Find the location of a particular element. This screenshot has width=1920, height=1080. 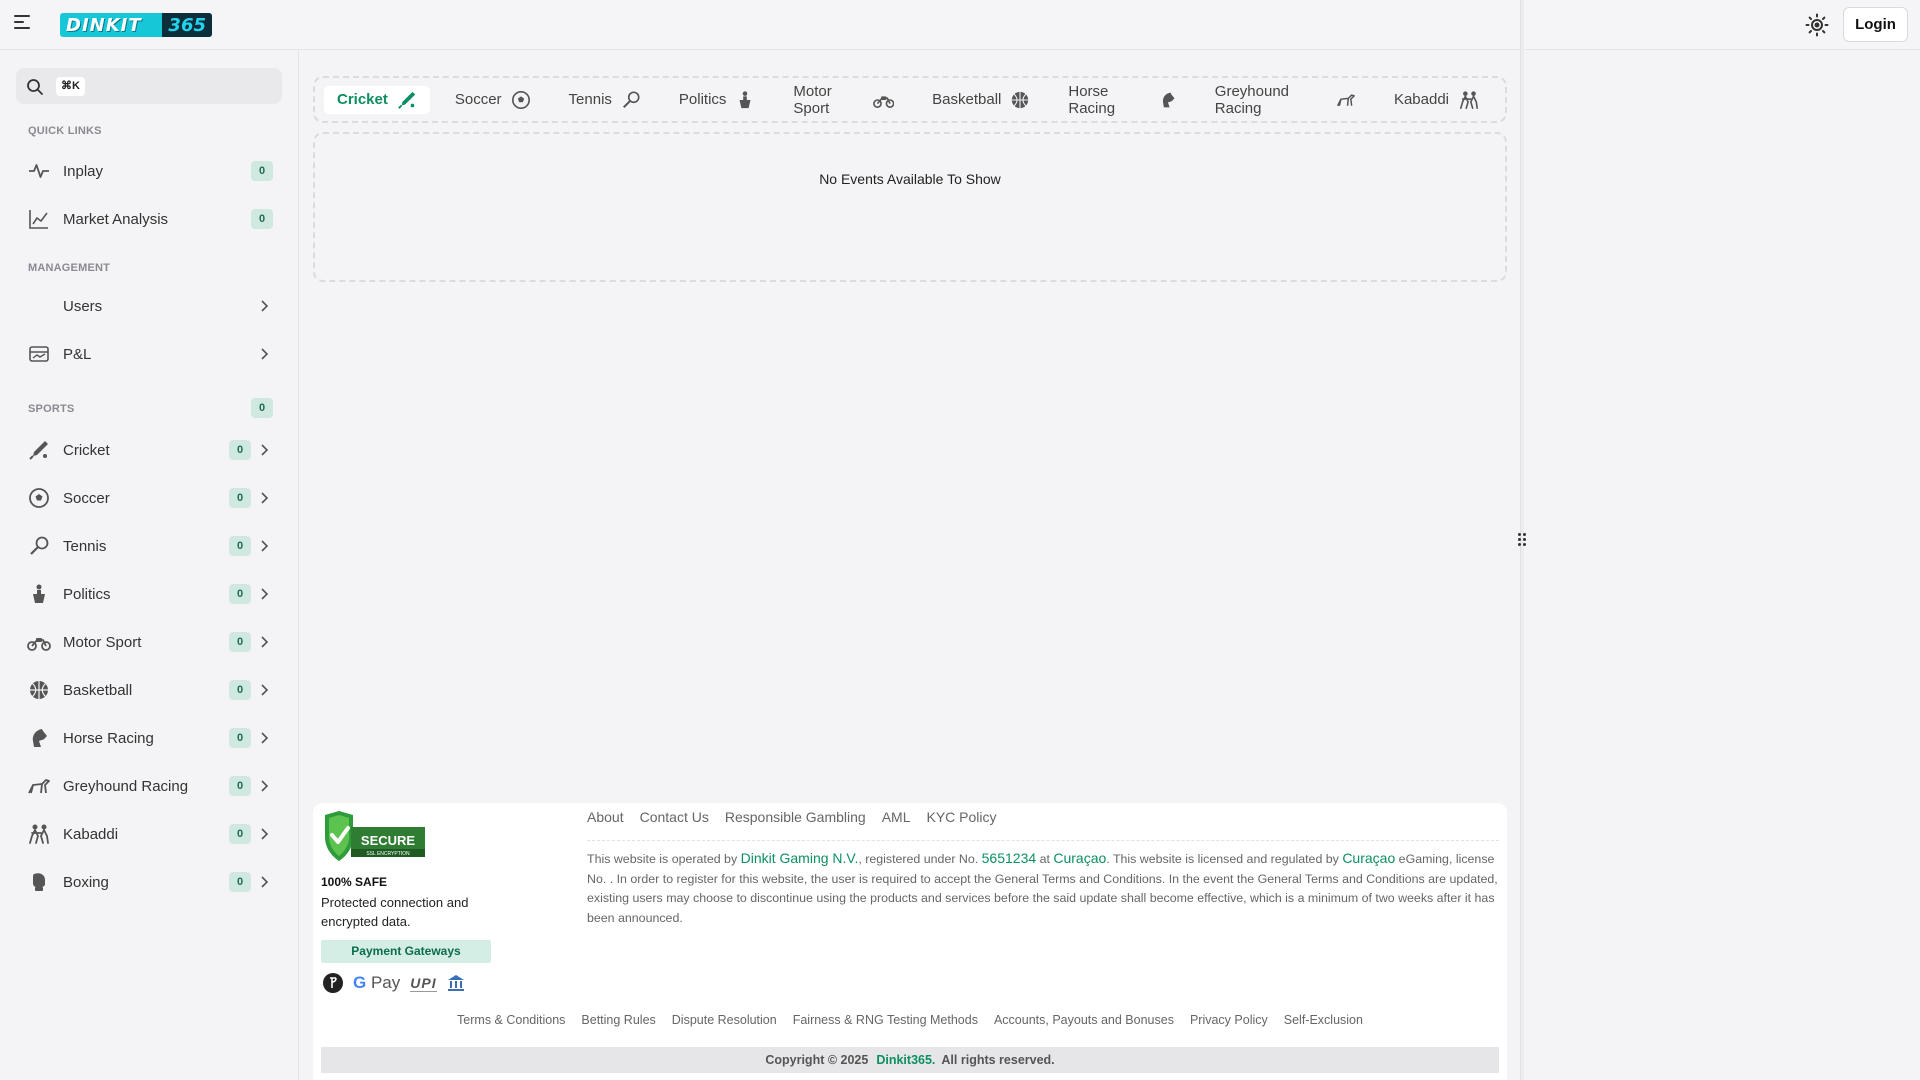

sidebar-item-label: Politics is located at coordinates (87, 594).